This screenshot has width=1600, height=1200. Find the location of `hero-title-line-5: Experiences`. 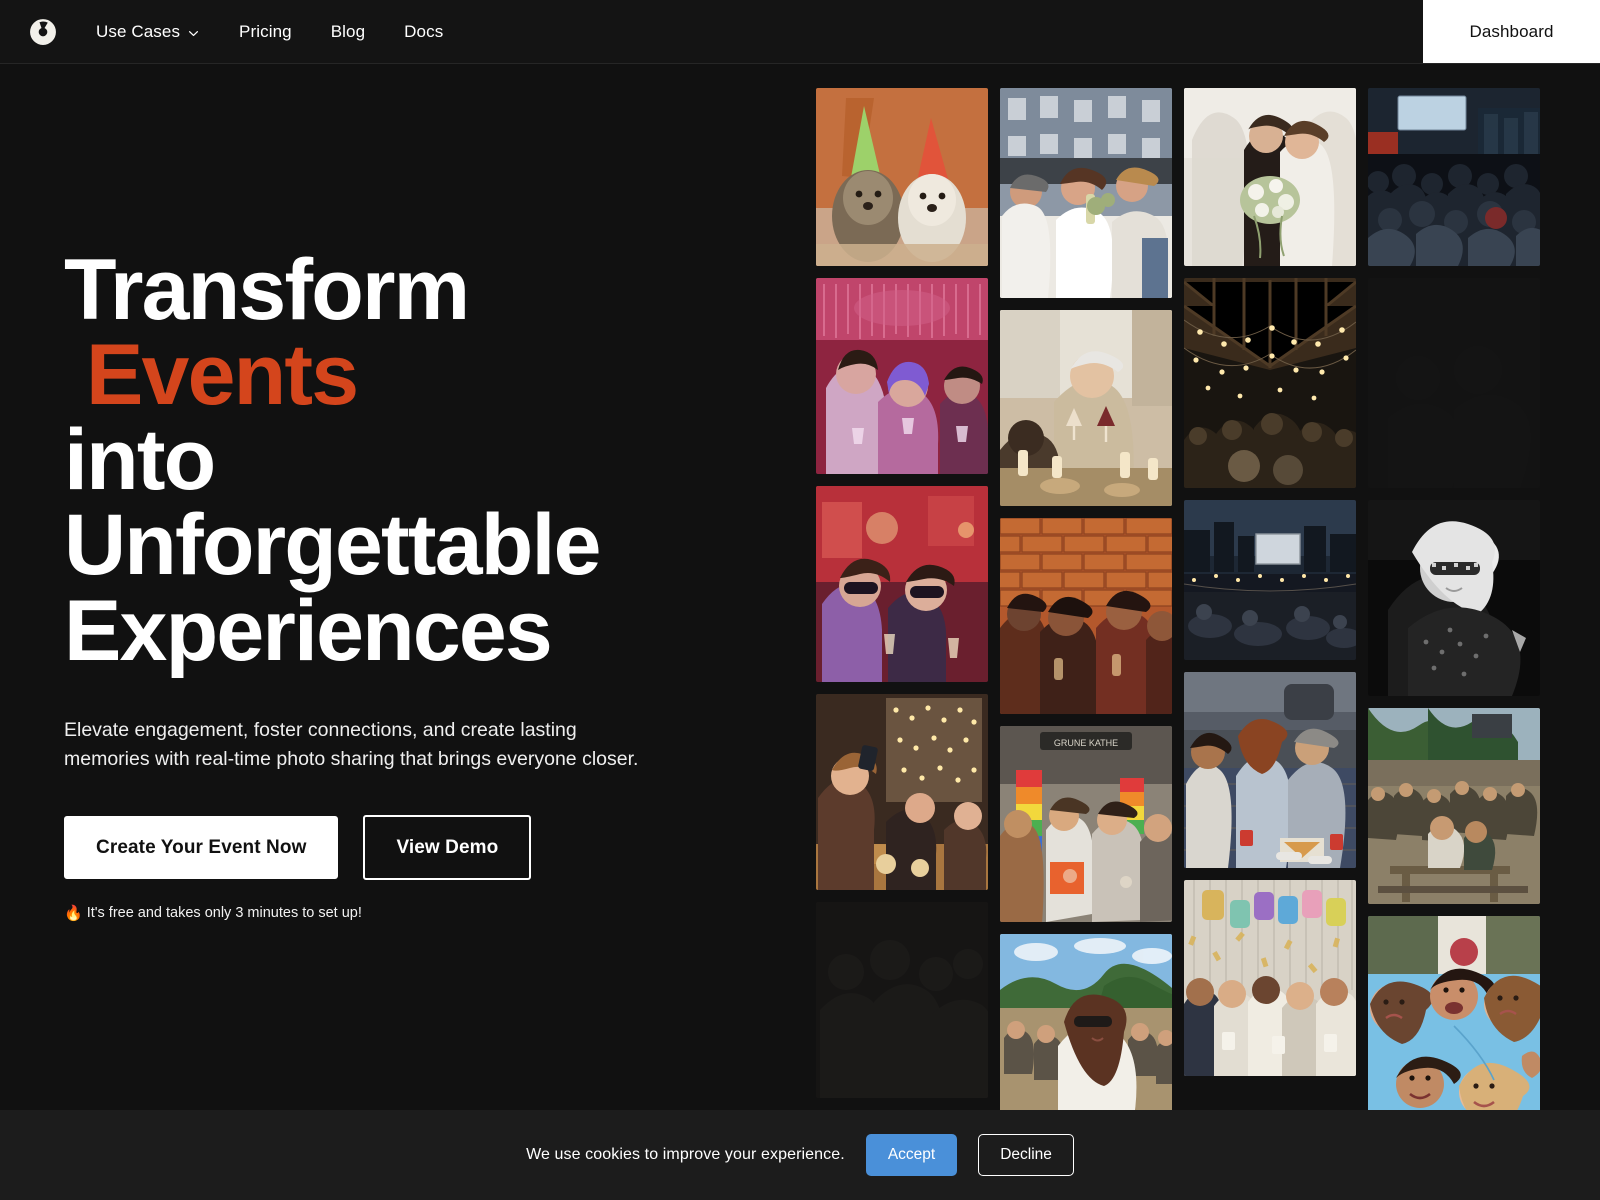

hero-title-line-5: Experiences is located at coordinates (308, 630).